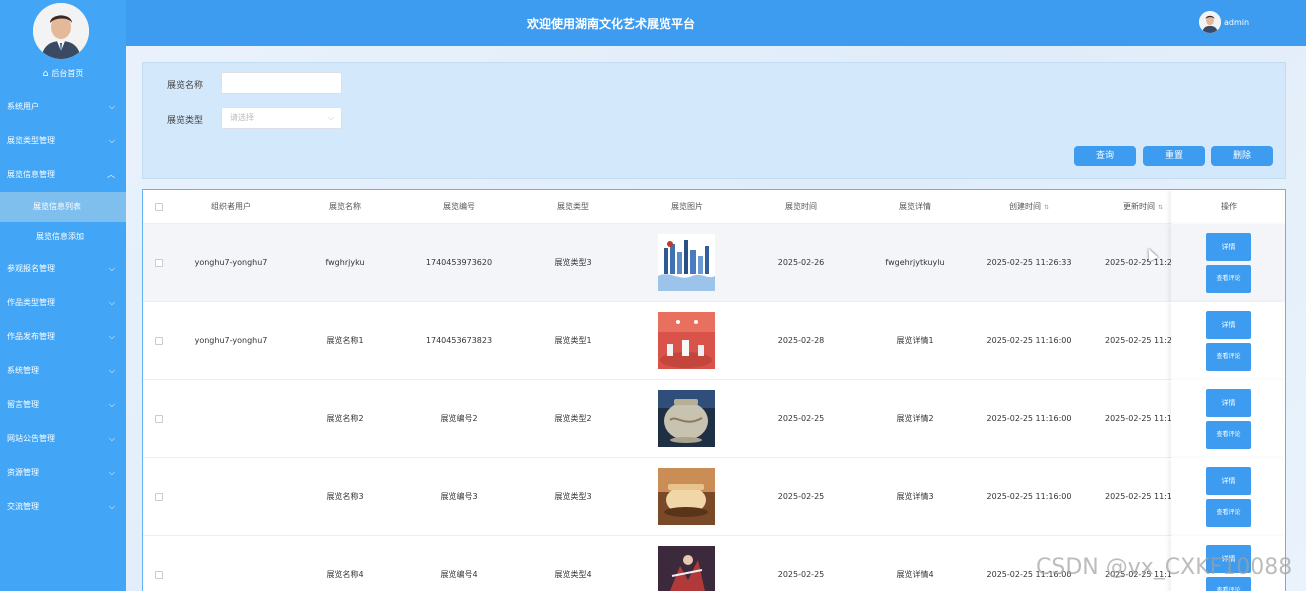 The width and height of the screenshot is (1306, 591). Describe the element at coordinates (1228, 207) in the screenshot. I see `column-header: 操作` at that location.